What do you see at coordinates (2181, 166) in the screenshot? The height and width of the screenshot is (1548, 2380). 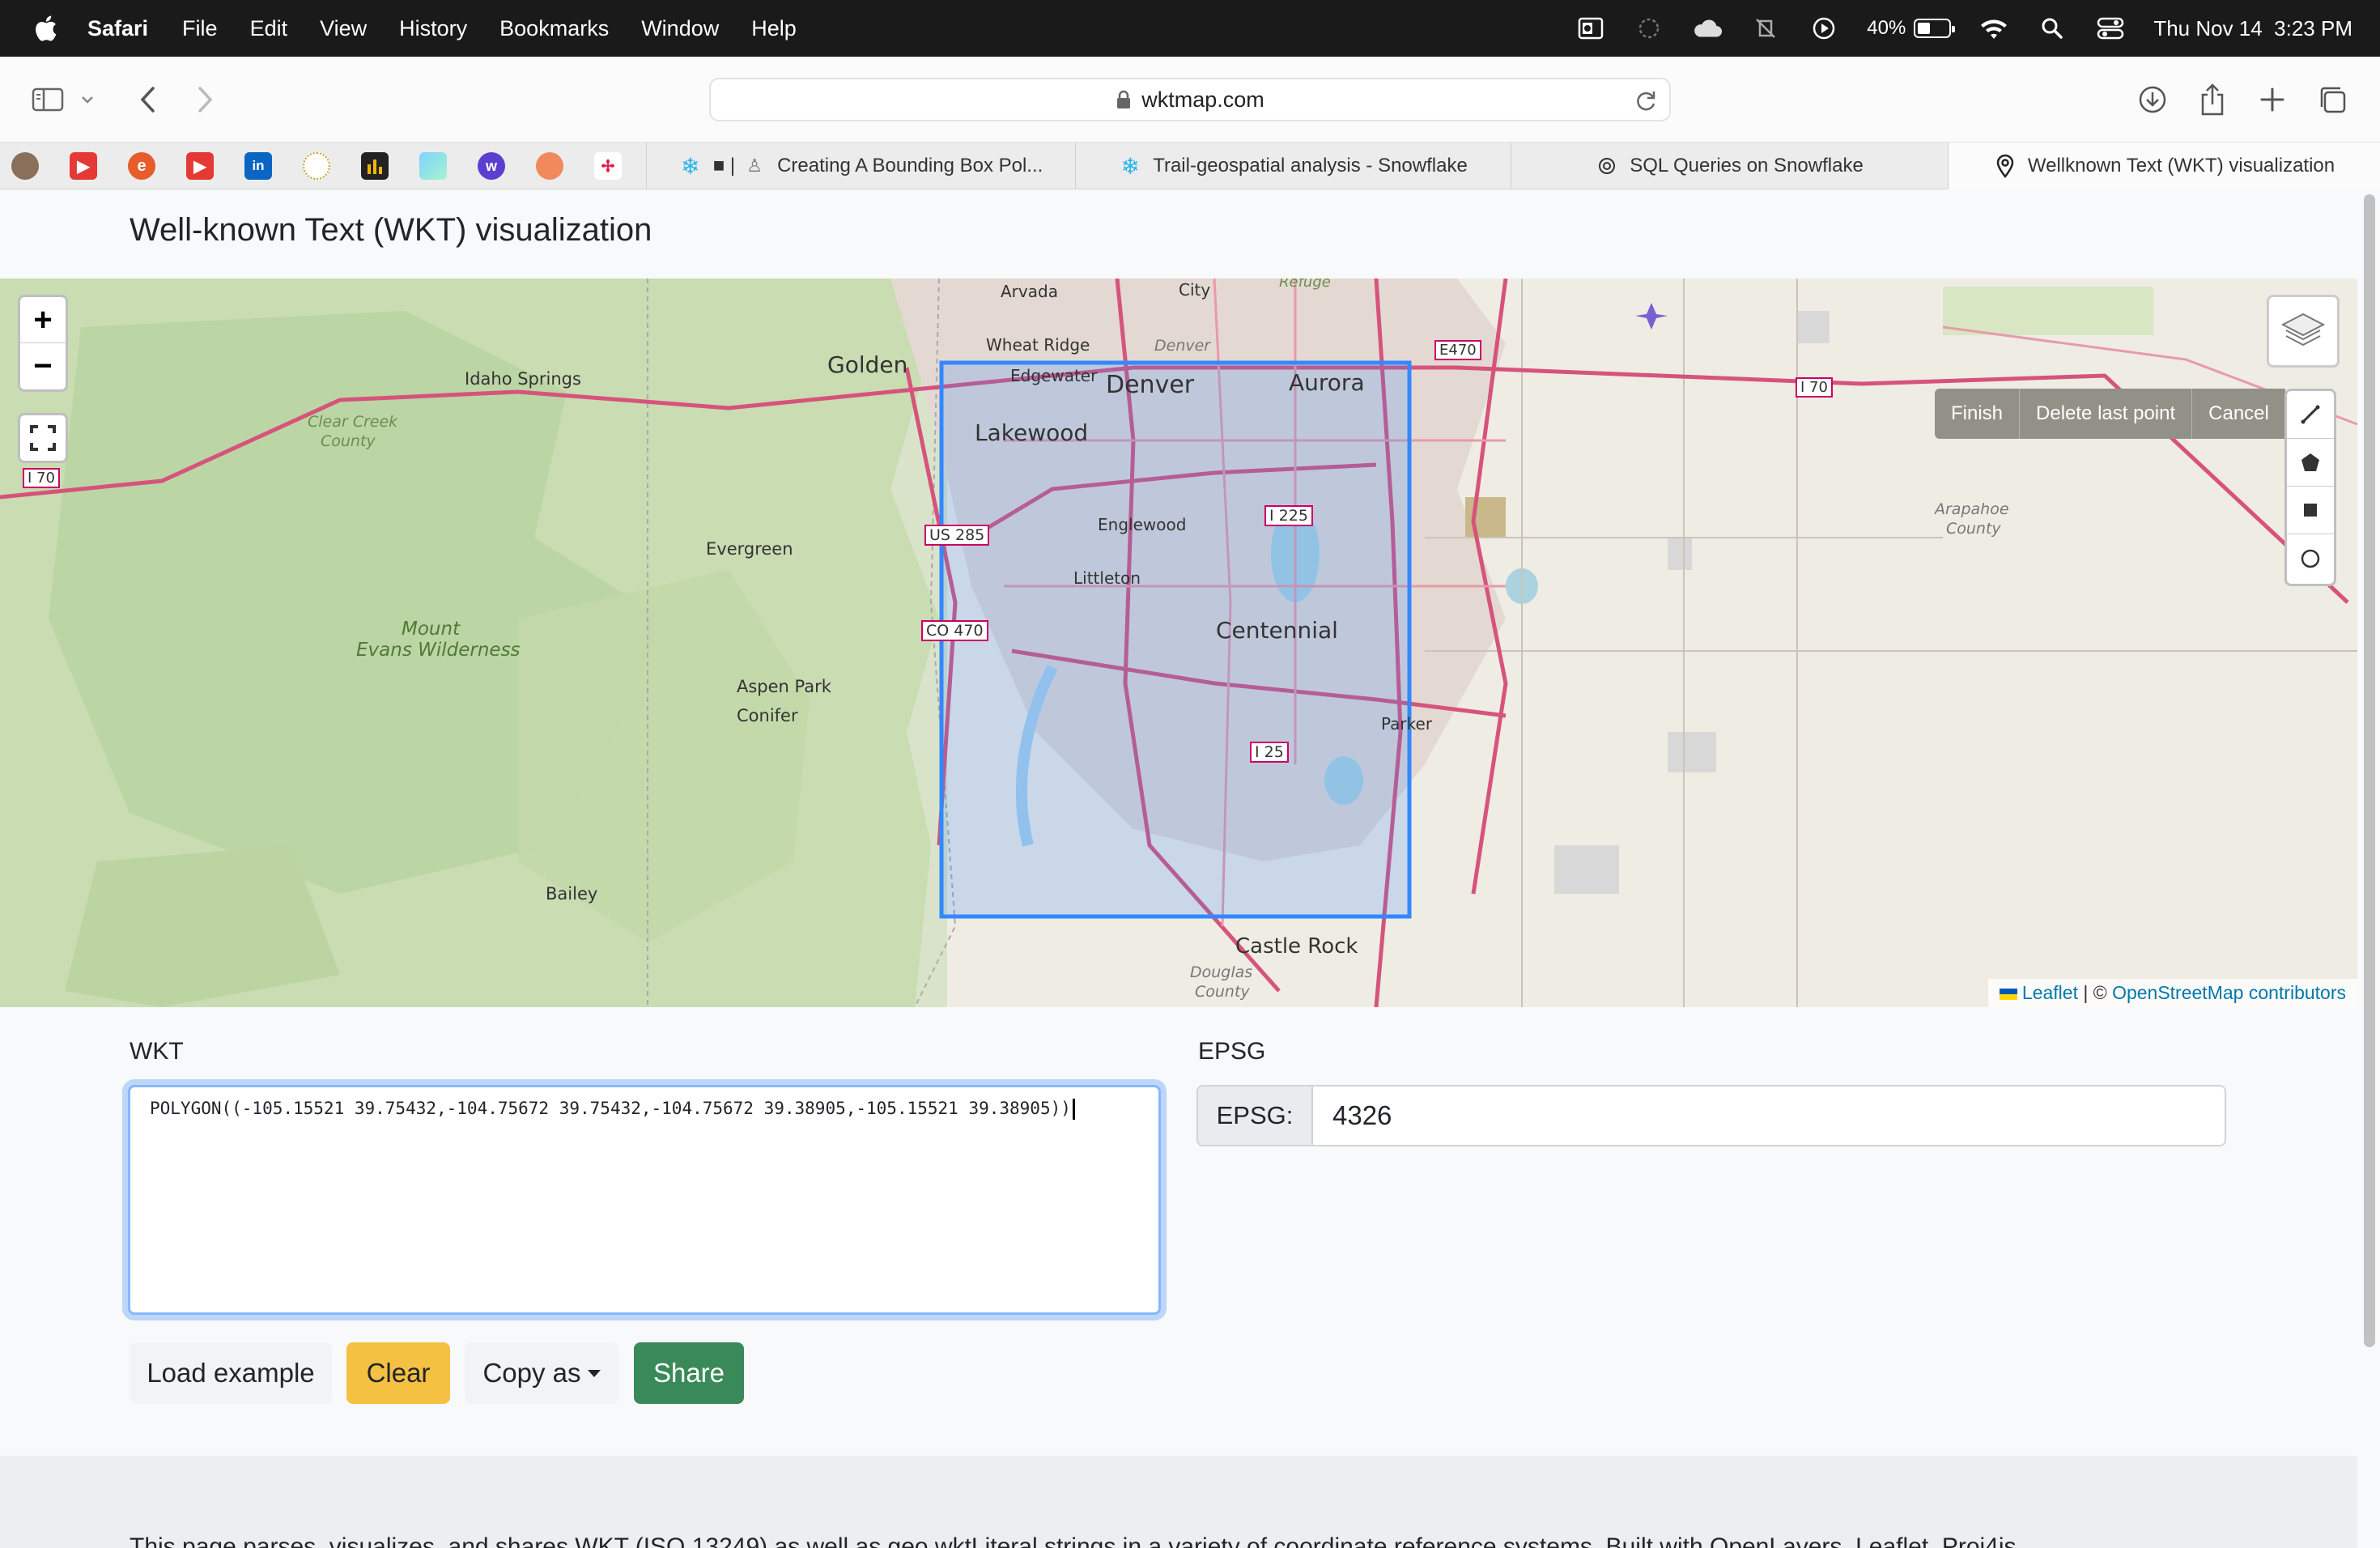 I see `tab-label: Wellknown Text (WKT) visualization` at bounding box center [2181, 166].